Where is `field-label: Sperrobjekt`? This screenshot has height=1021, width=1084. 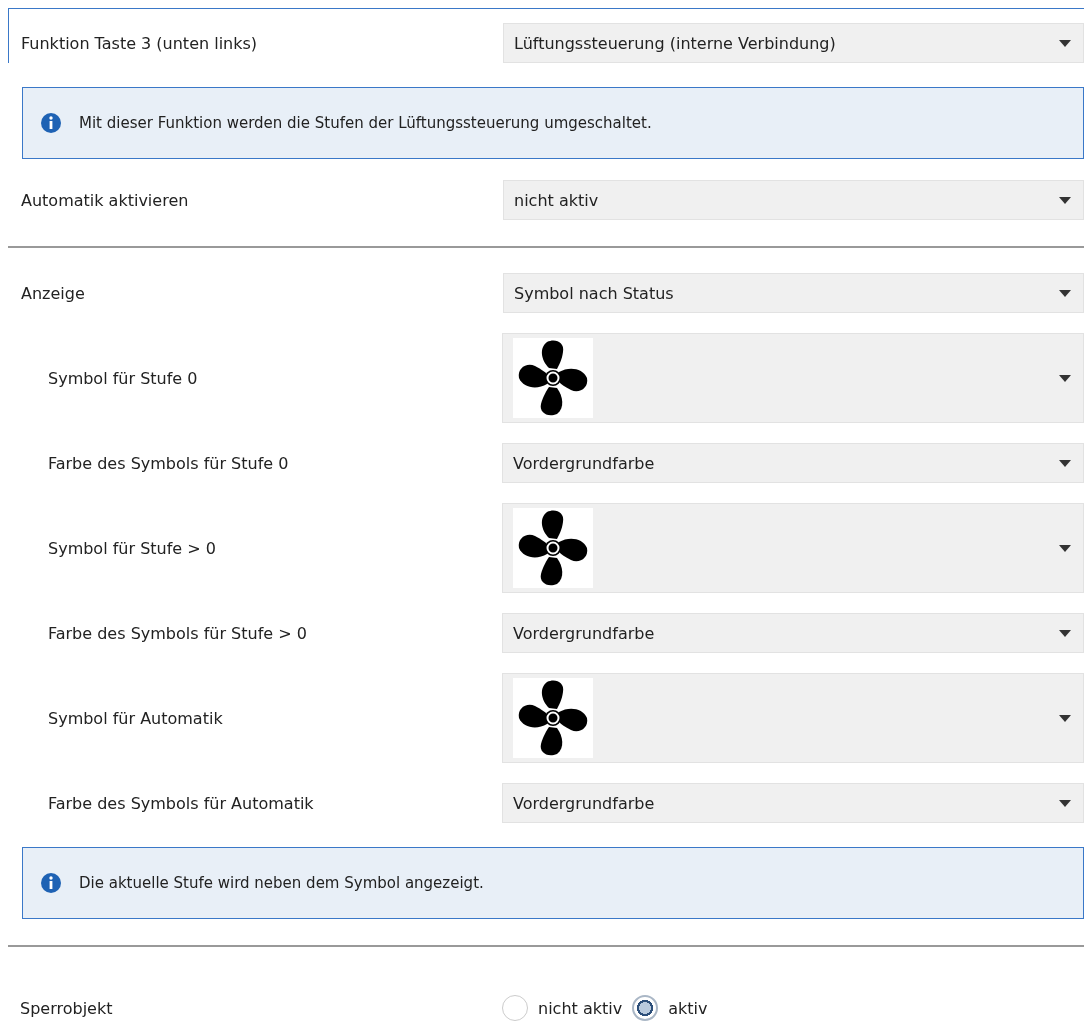 field-label: Sperrobjekt is located at coordinates (66, 1008).